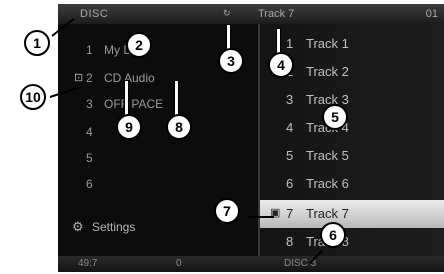 The height and width of the screenshot is (274, 444). What do you see at coordinates (139, 45) in the screenshot?
I see `callout-2: 2` at bounding box center [139, 45].